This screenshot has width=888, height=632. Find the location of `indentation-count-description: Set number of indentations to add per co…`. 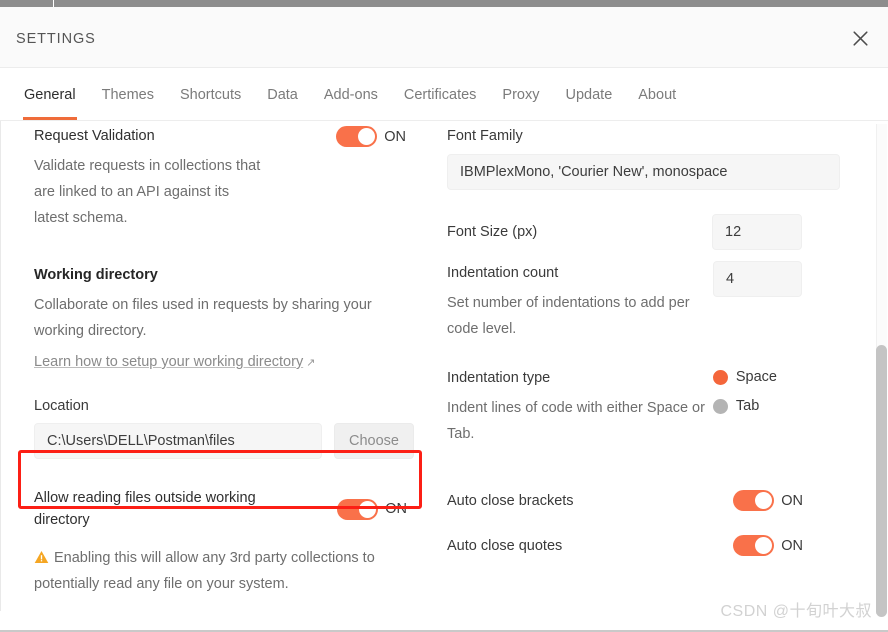

indentation-count-description: Set number of indentations to add per co… is located at coordinates (568, 316).